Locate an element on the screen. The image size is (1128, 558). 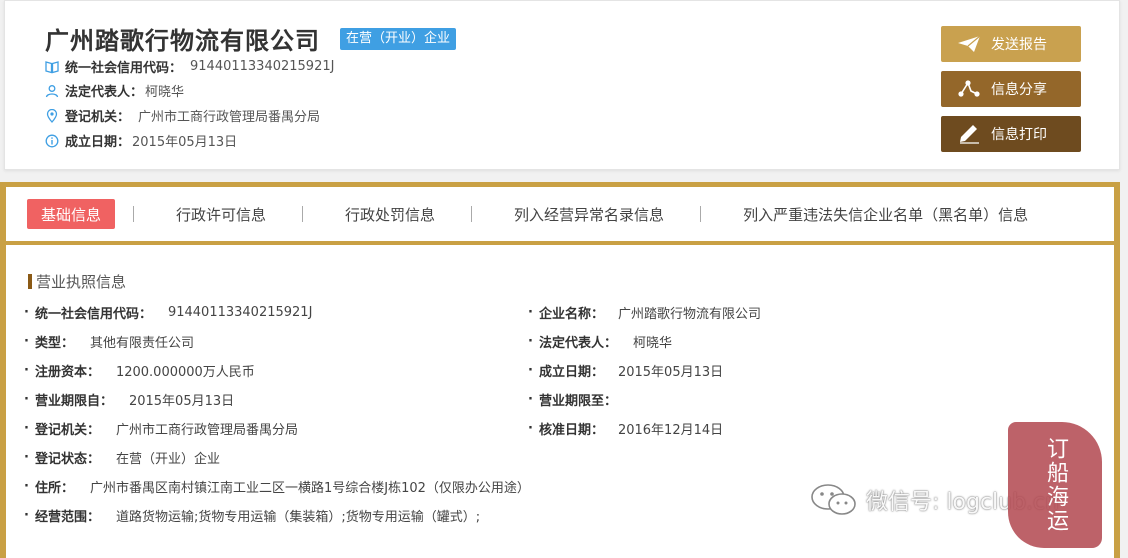
field-term-to: · 营业期限至： is located at coordinates (579, 399).